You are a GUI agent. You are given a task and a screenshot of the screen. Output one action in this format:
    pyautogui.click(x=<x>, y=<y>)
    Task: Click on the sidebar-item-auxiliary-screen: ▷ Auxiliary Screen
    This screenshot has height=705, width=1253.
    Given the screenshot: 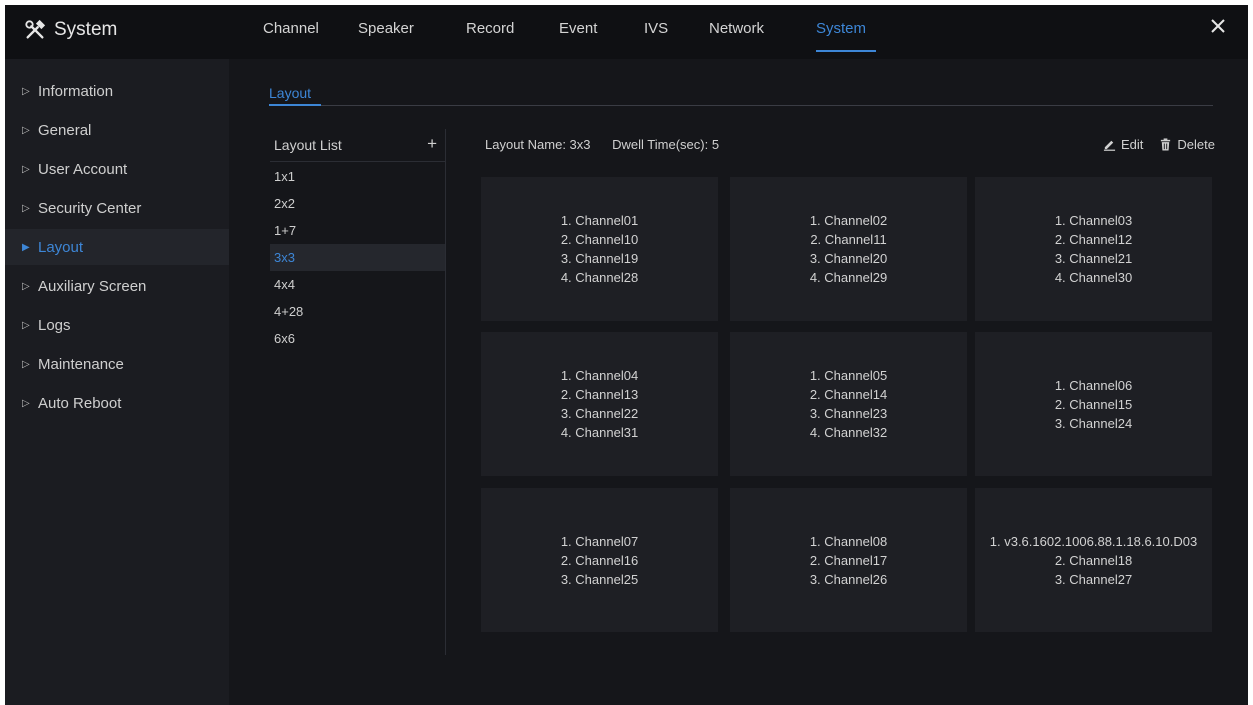 What is the action you would take?
    pyautogui.click(x=117, y=286)
    